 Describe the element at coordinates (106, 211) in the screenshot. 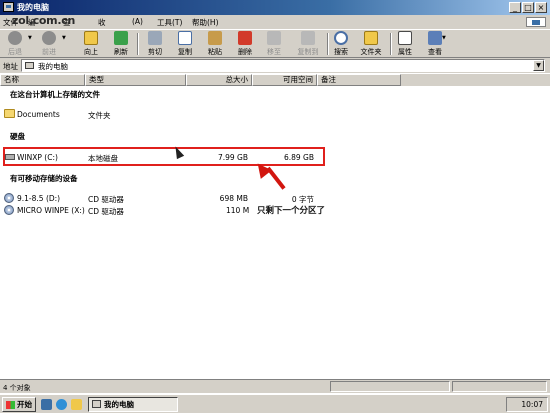

I see `item-type: CD 驱动器` at that location.